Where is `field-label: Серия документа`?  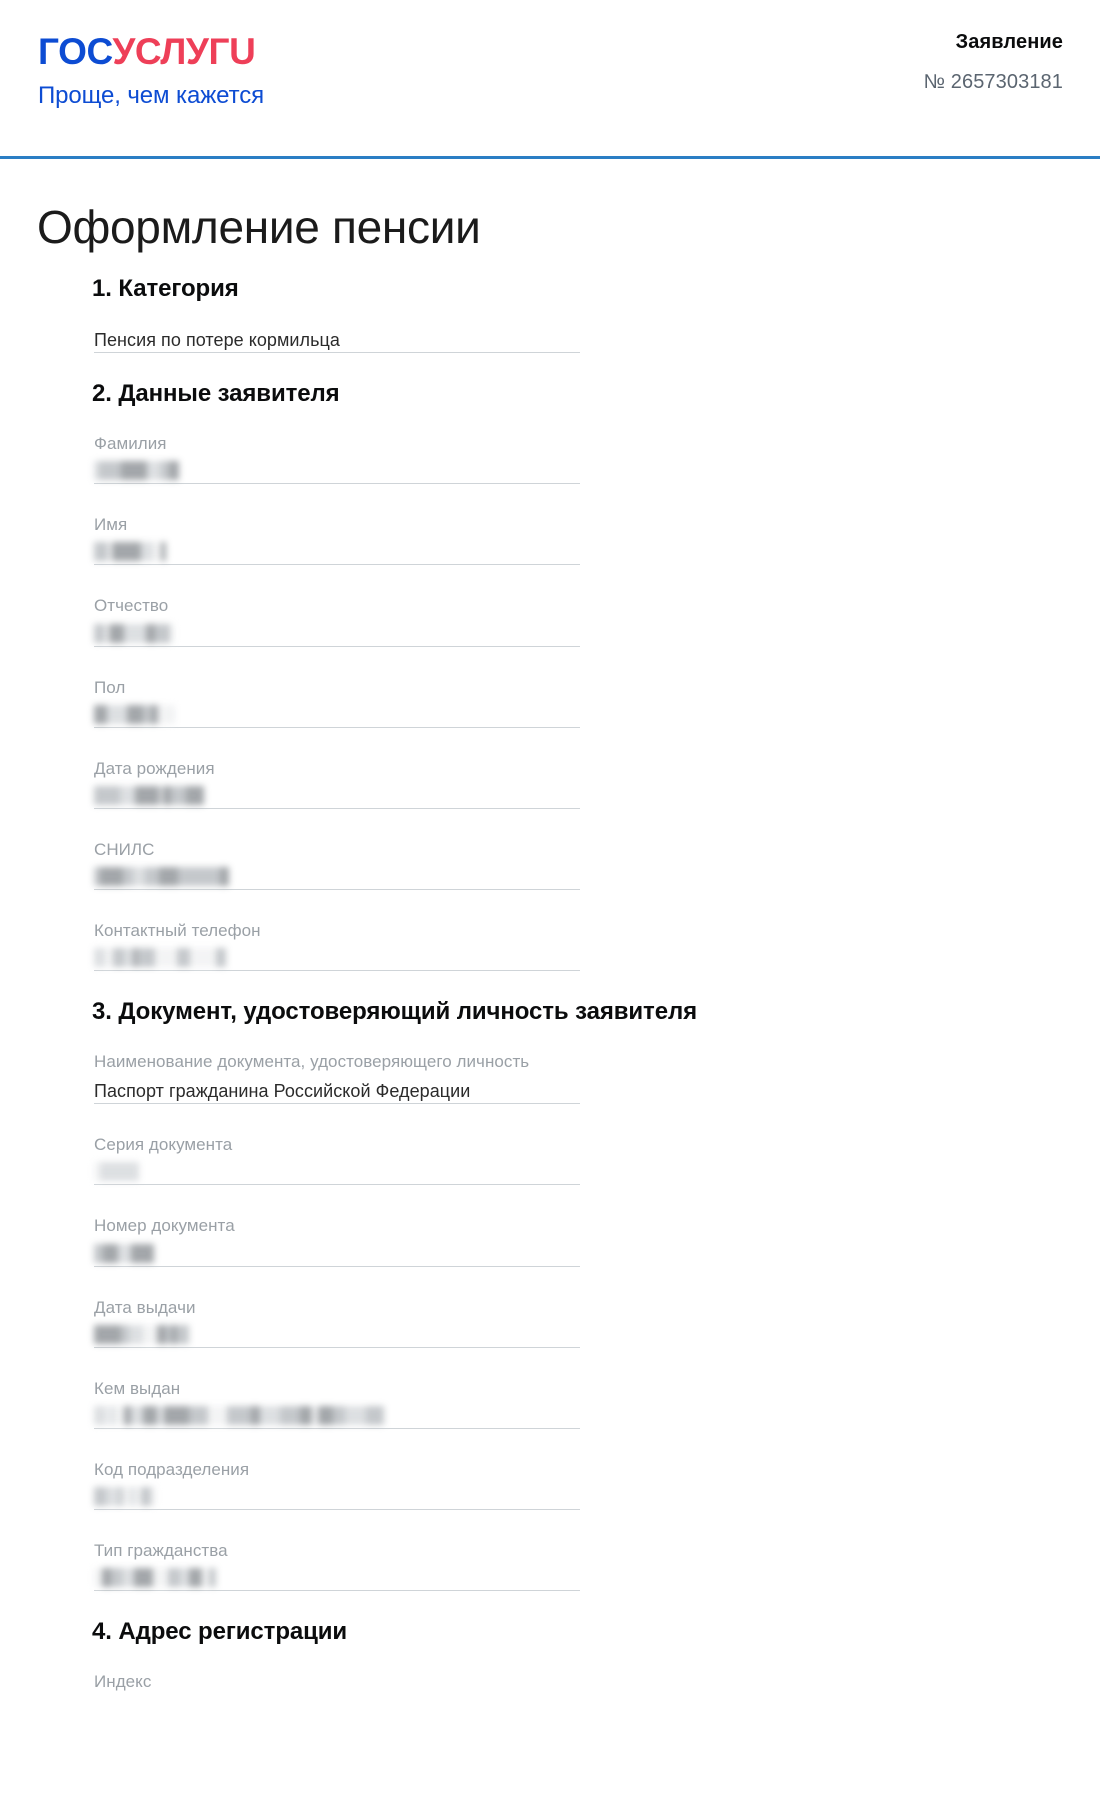 field-label: Серия документа is located at coordinates (163, 1145).